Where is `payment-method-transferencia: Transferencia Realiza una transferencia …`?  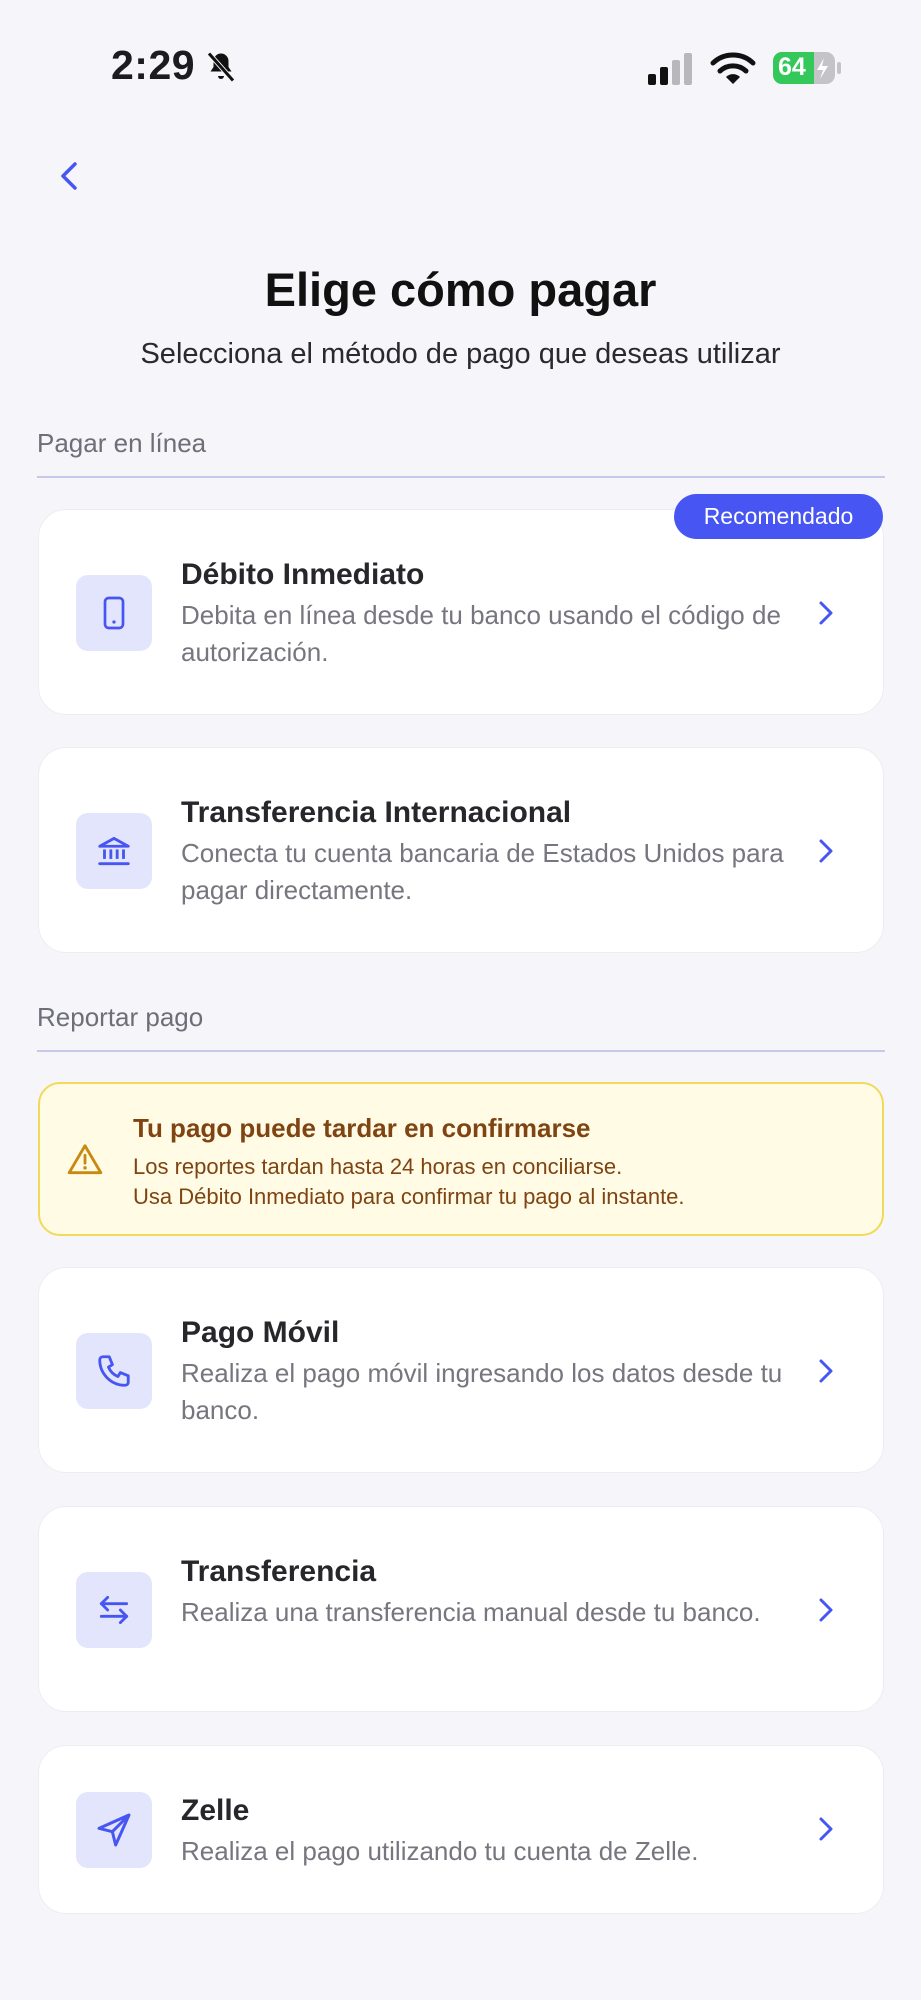 payment-method-transferencia: Transferencia Realiza una transferencia … is located at coordinates (461, 1609).